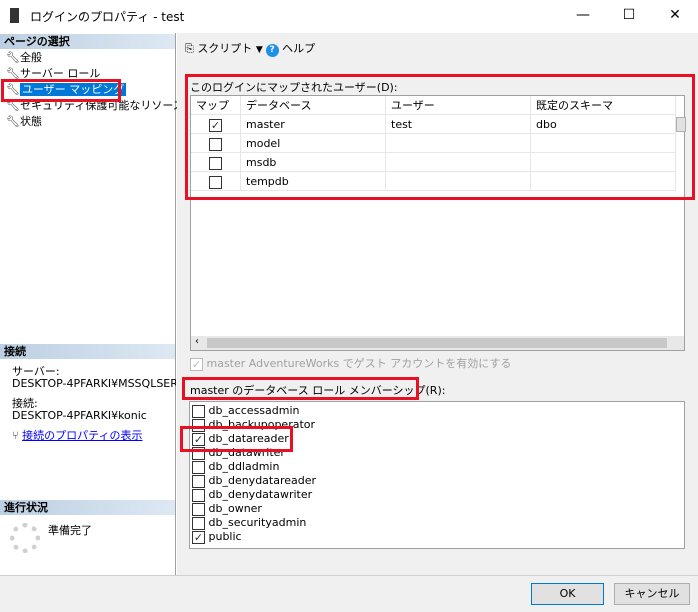 Image resolution: width=698 pixels, height=612 pixels. Describe the element at coordinates (261, 50) in the screenshot. I see `script-dropdown-icon: ▼` at that location.